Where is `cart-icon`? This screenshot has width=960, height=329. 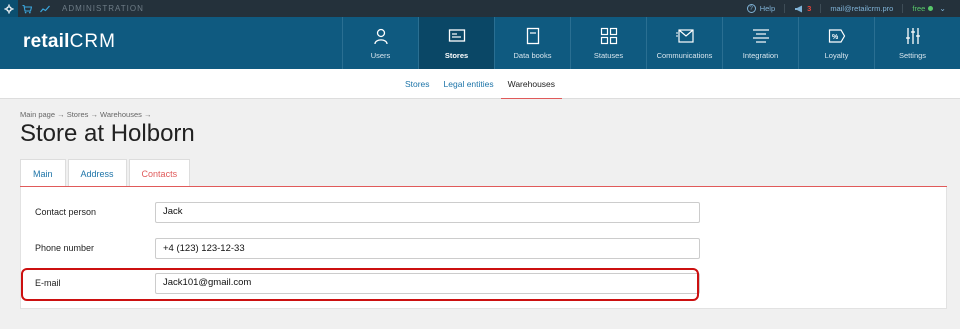 cart-icon is located at coordinates (27, 8).